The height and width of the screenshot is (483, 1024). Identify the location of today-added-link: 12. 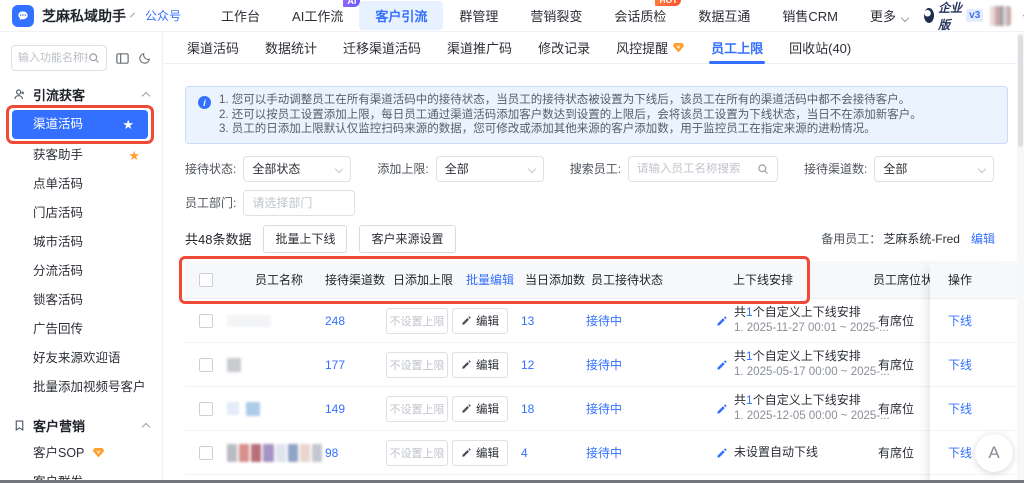
(527, 365).